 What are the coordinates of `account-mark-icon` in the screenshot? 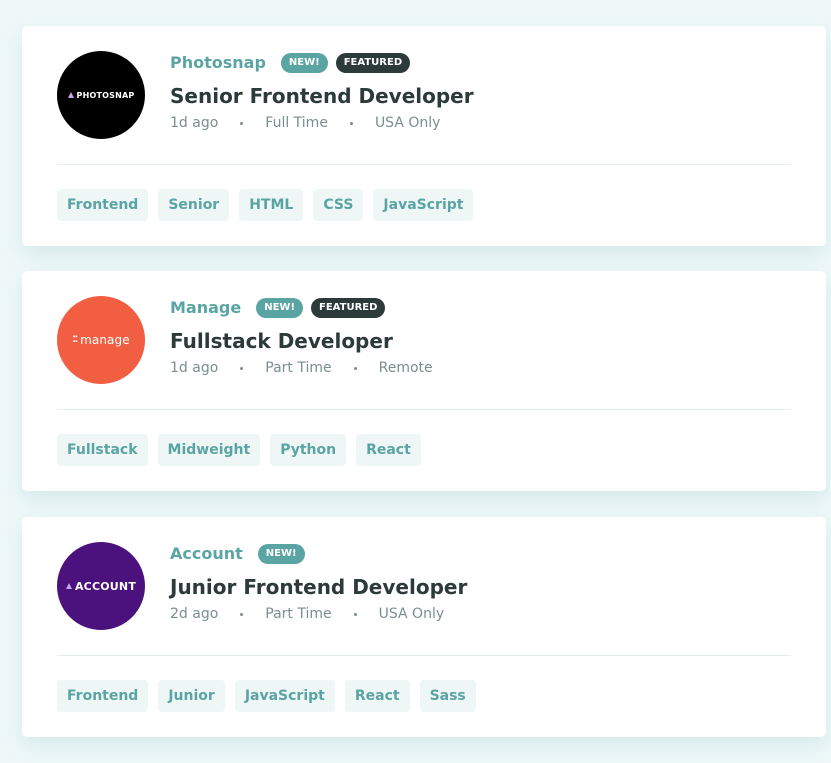 It's located at (68, 586).